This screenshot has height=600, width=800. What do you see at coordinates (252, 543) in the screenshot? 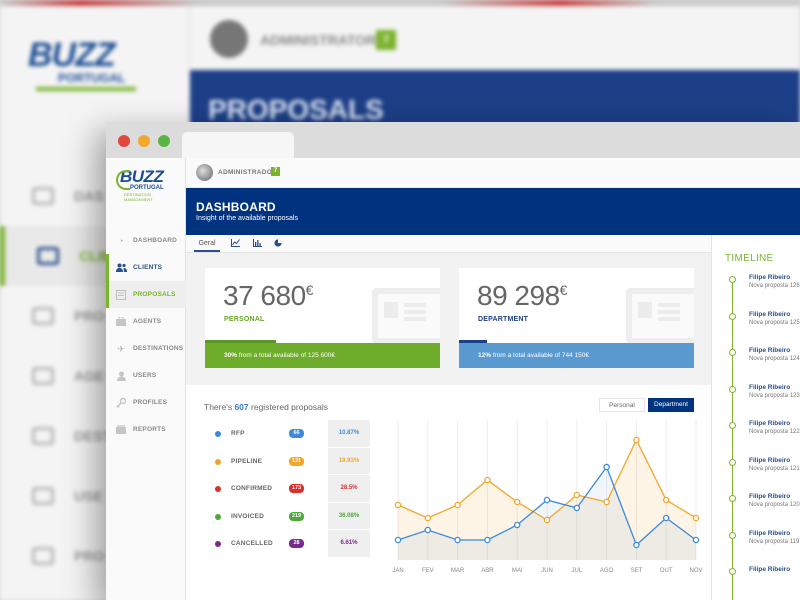
I see `status-name: CANCELLED` at bounding box center [252, 543].